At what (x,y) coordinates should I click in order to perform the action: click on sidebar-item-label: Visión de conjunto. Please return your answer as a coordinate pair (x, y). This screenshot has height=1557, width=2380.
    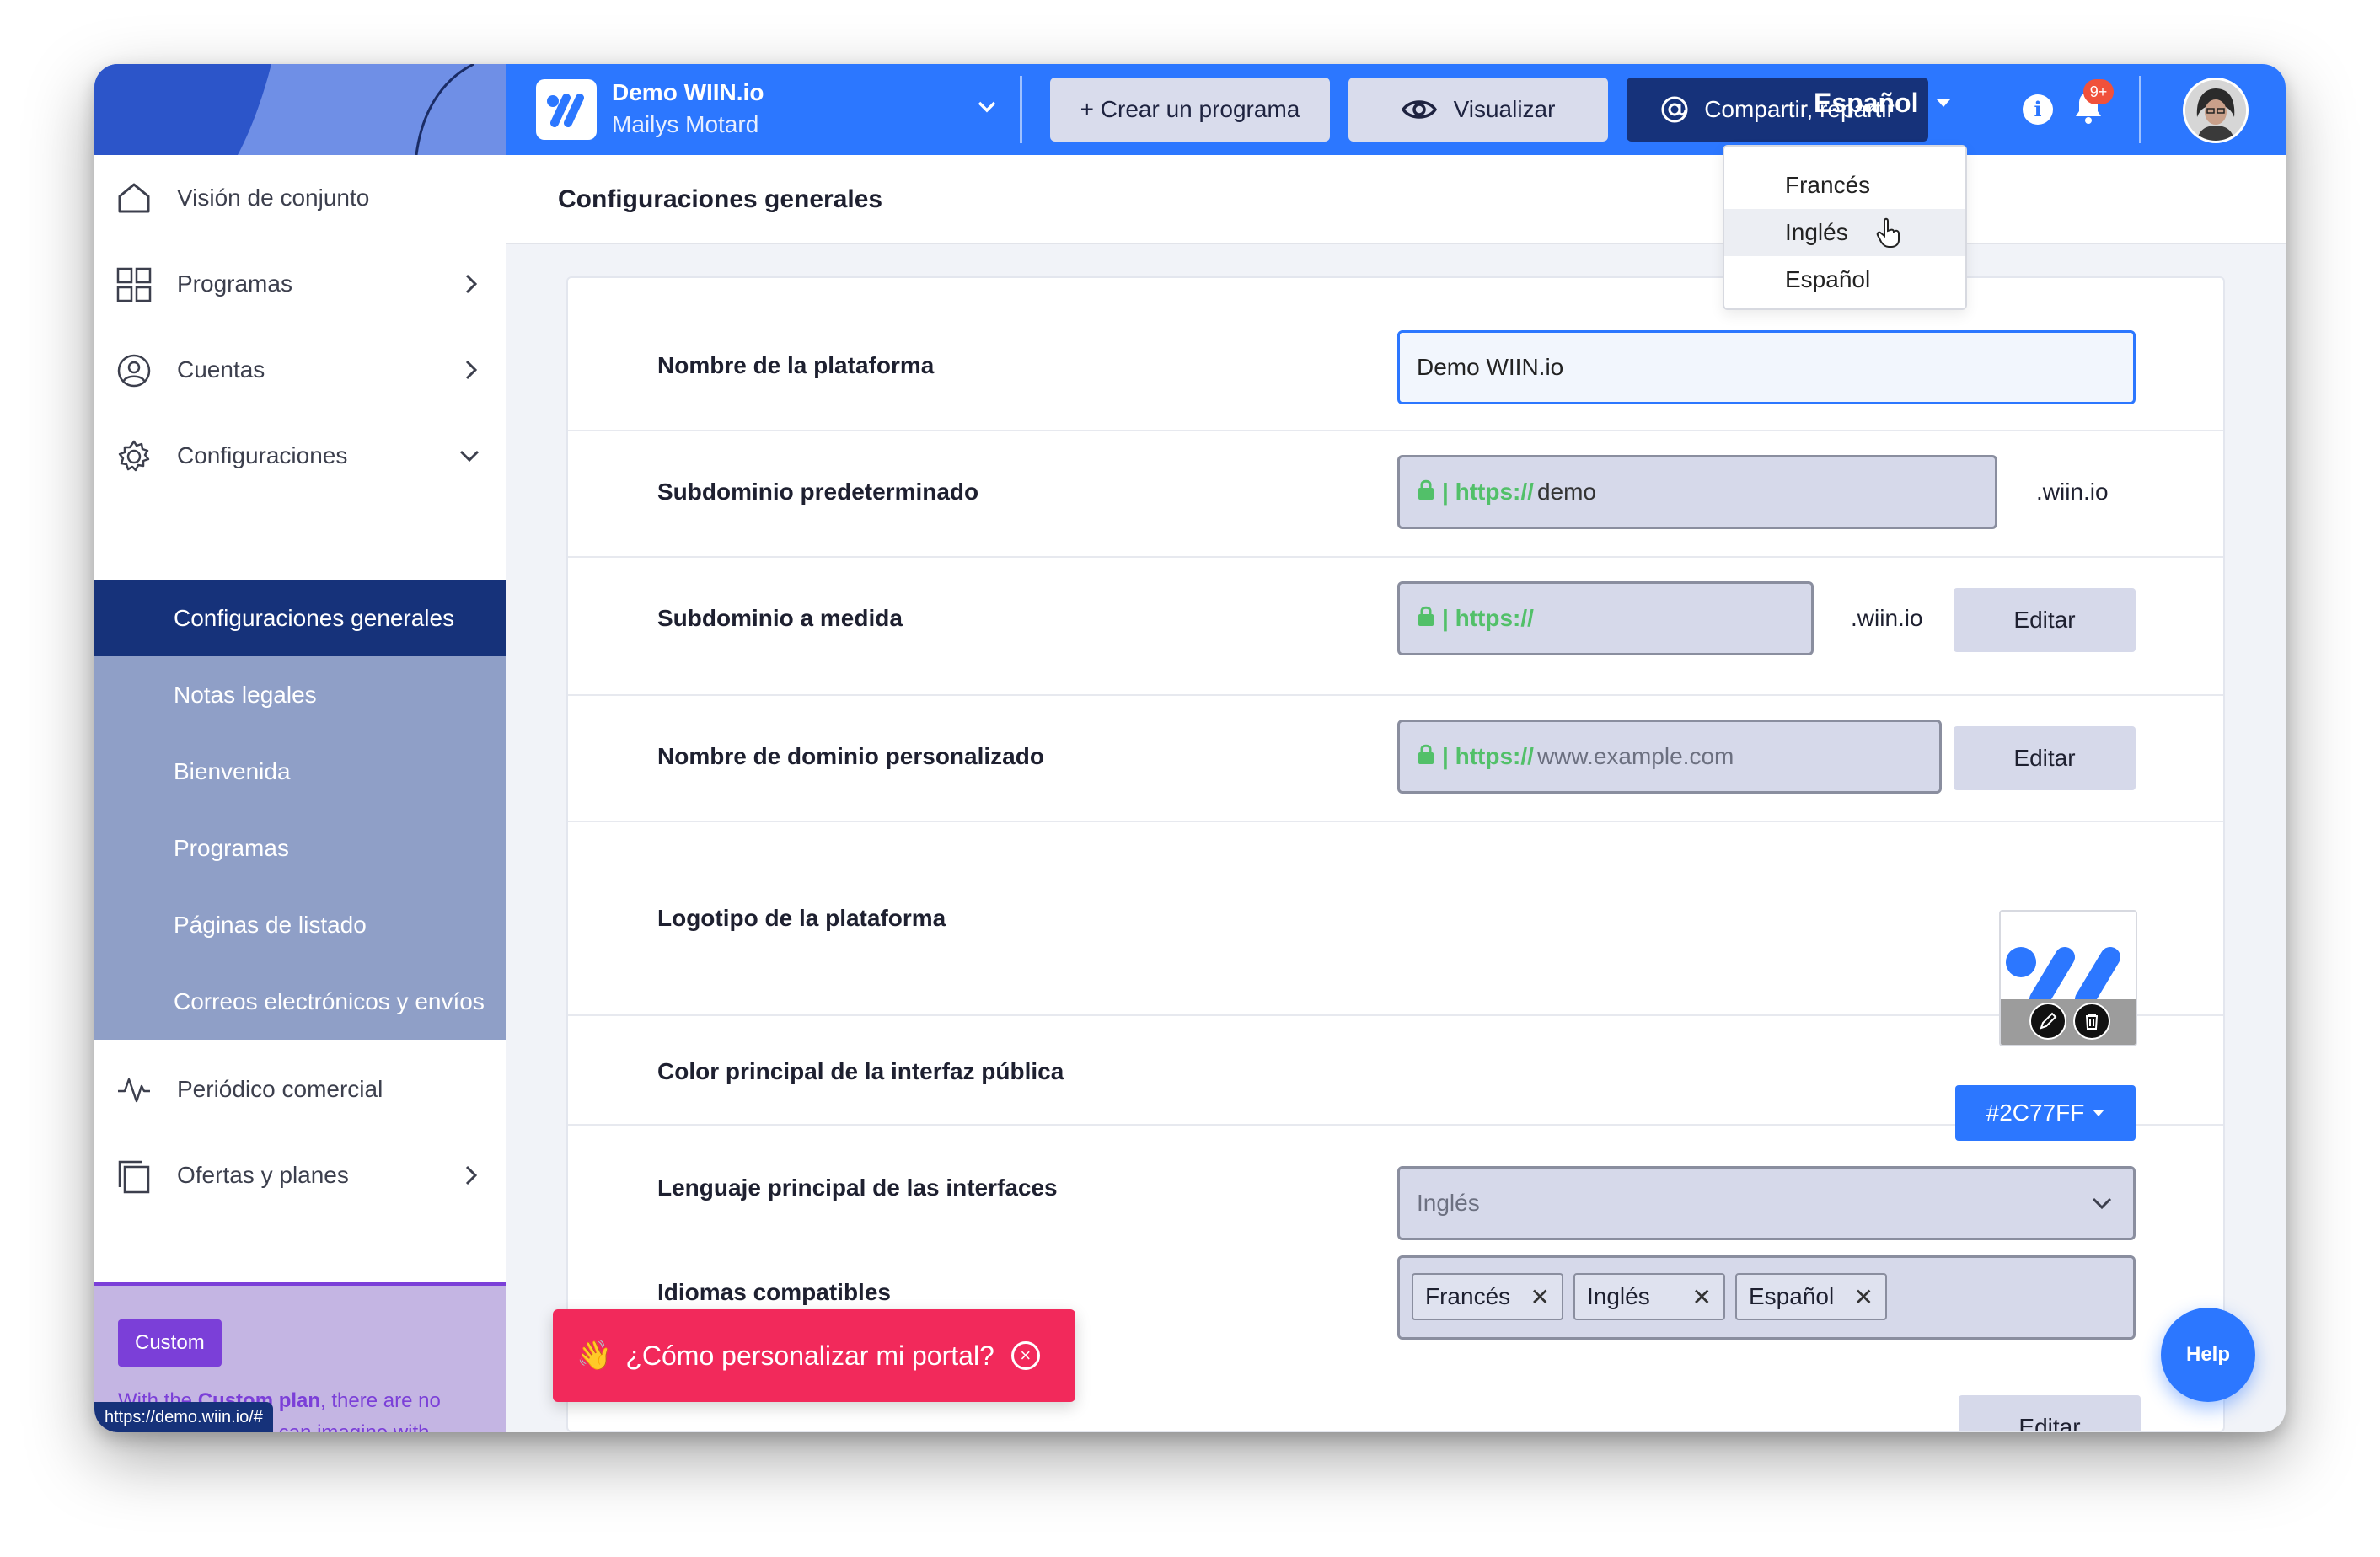
    Looking at the image, I should click on (273, 198).